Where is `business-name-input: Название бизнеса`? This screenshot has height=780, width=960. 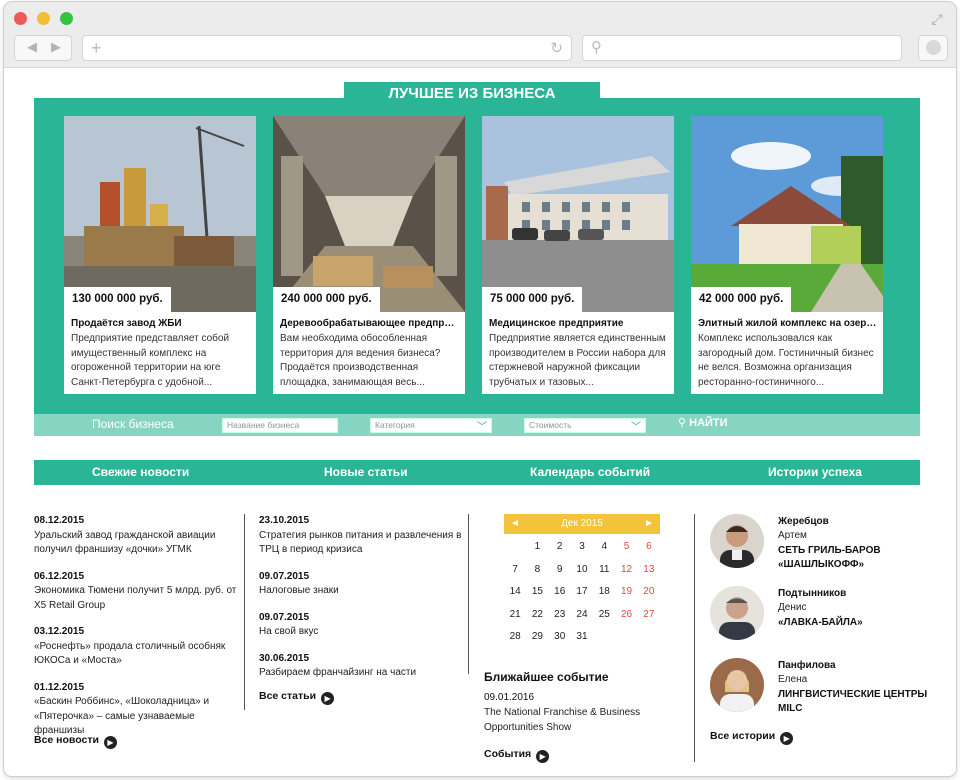
business-name-input: Название бизнеса is located at coordinates (280, 425).